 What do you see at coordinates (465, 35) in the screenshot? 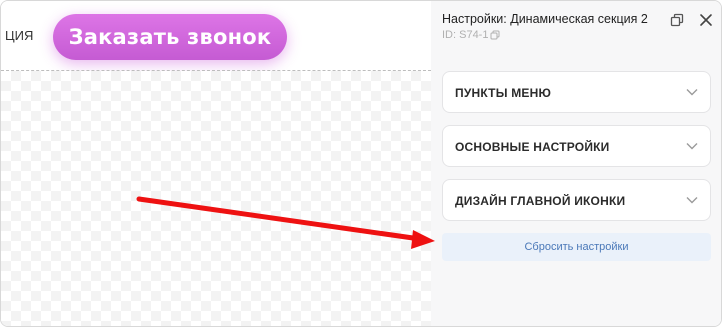
I see `section-id-text: ID: S74-1` at bounding box center [465, 35].